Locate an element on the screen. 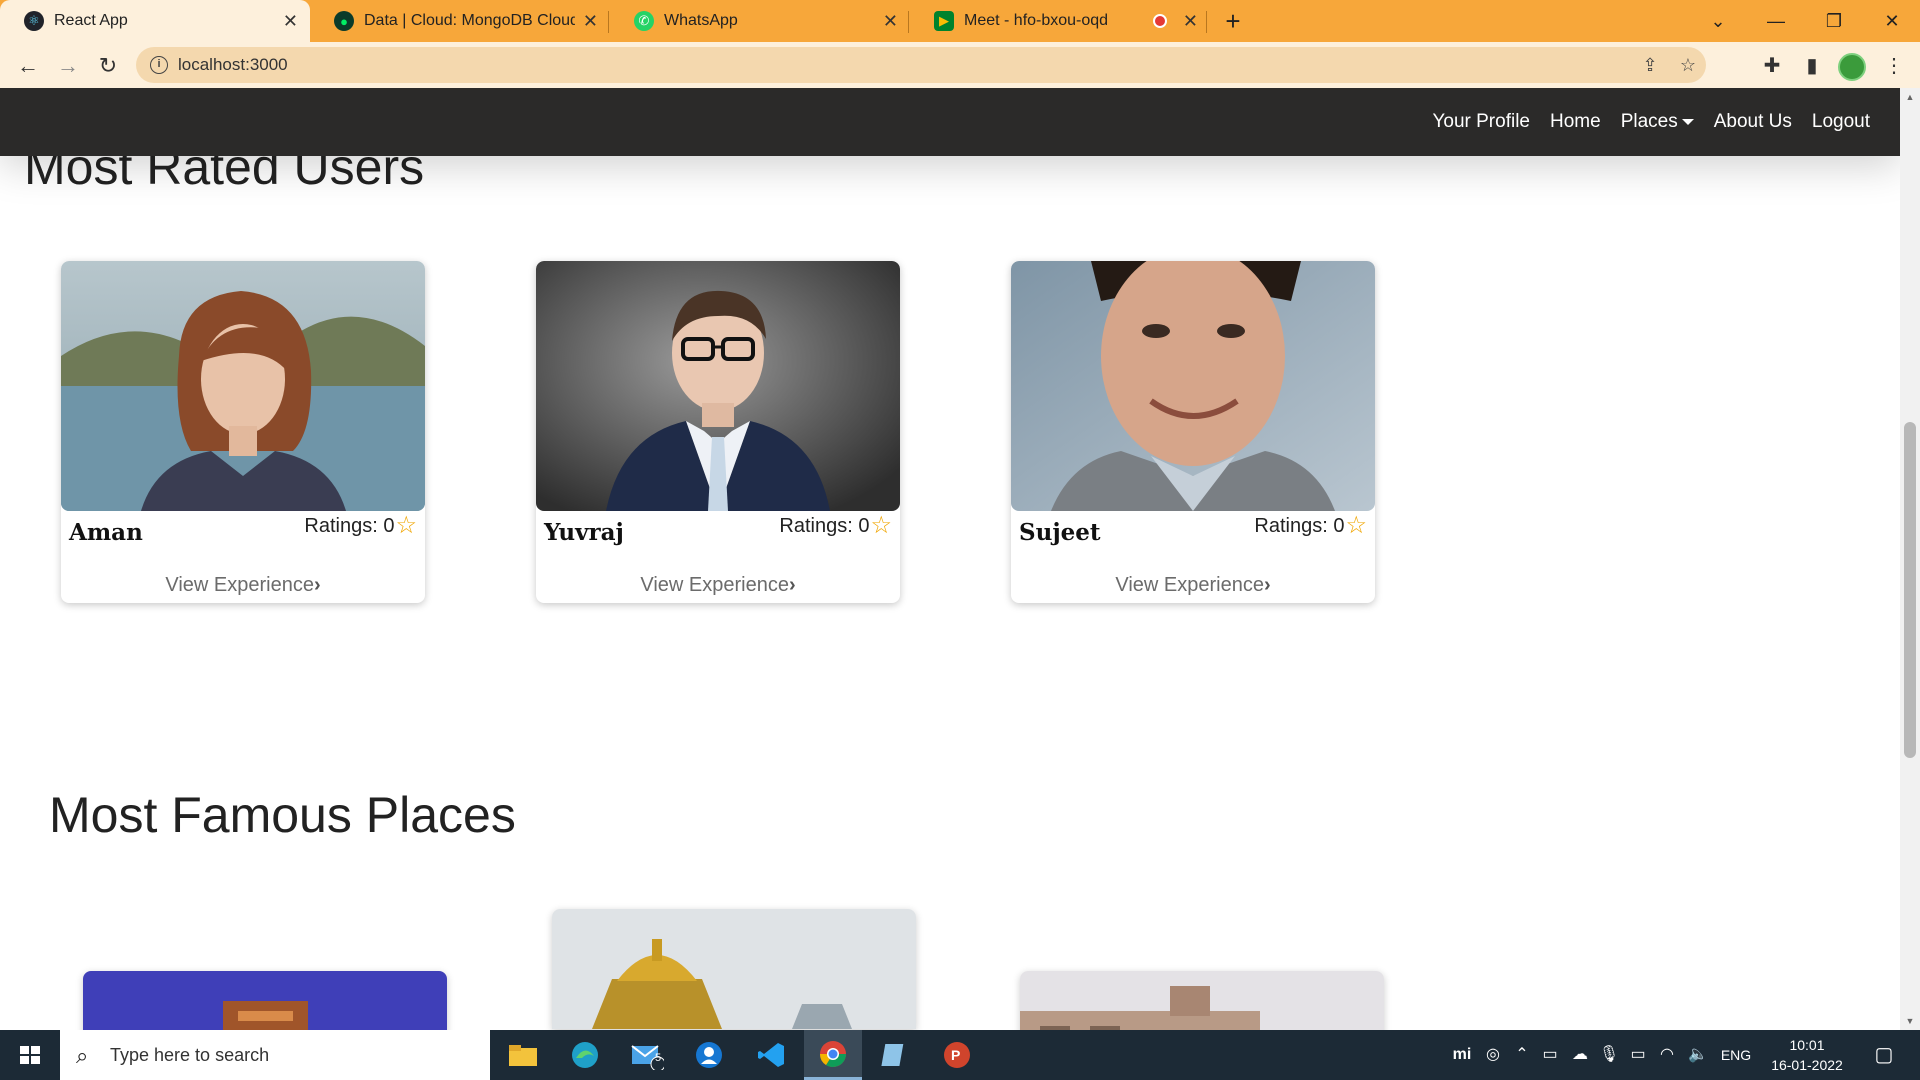 The width and height of the screenshot is (1920, 1080). tab-search-icon: ⌄ is located at coordinates (1718, 21).